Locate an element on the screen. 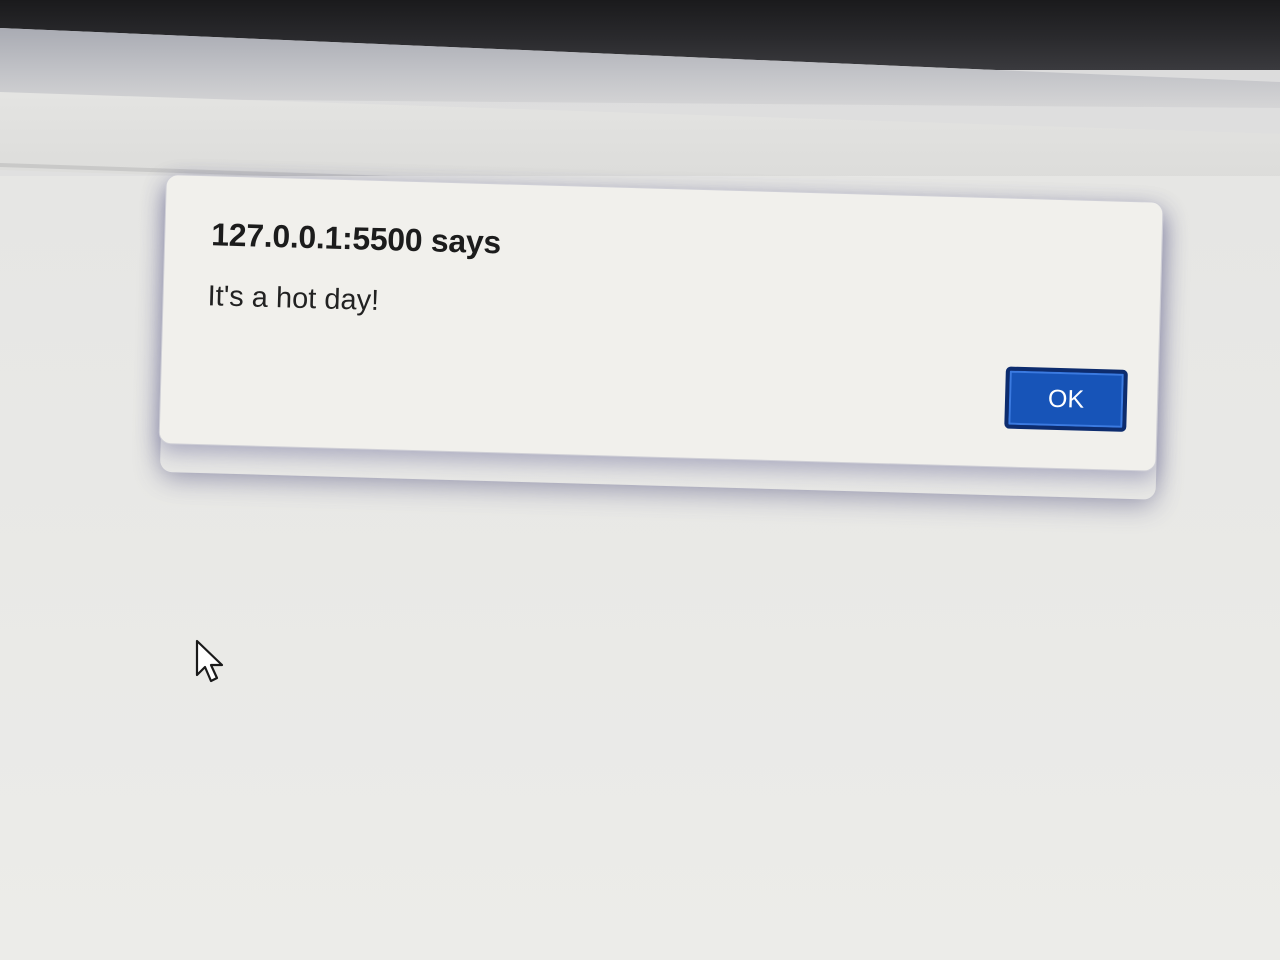 This screenshot has width=1280, height=960. dialog-message: It's a hot day! is located at coordinates (293, 298).